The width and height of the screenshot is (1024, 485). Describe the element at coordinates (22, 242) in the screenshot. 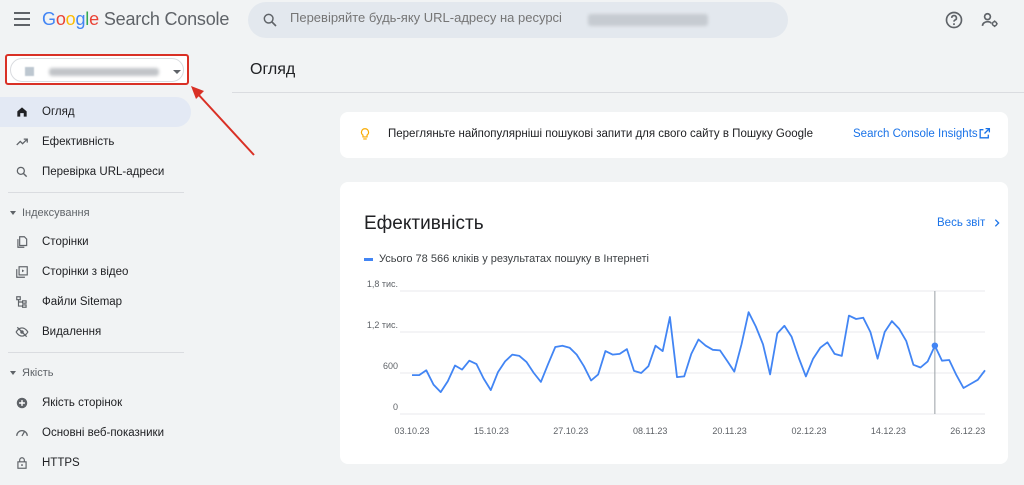

I see `pages-icon` at that location.